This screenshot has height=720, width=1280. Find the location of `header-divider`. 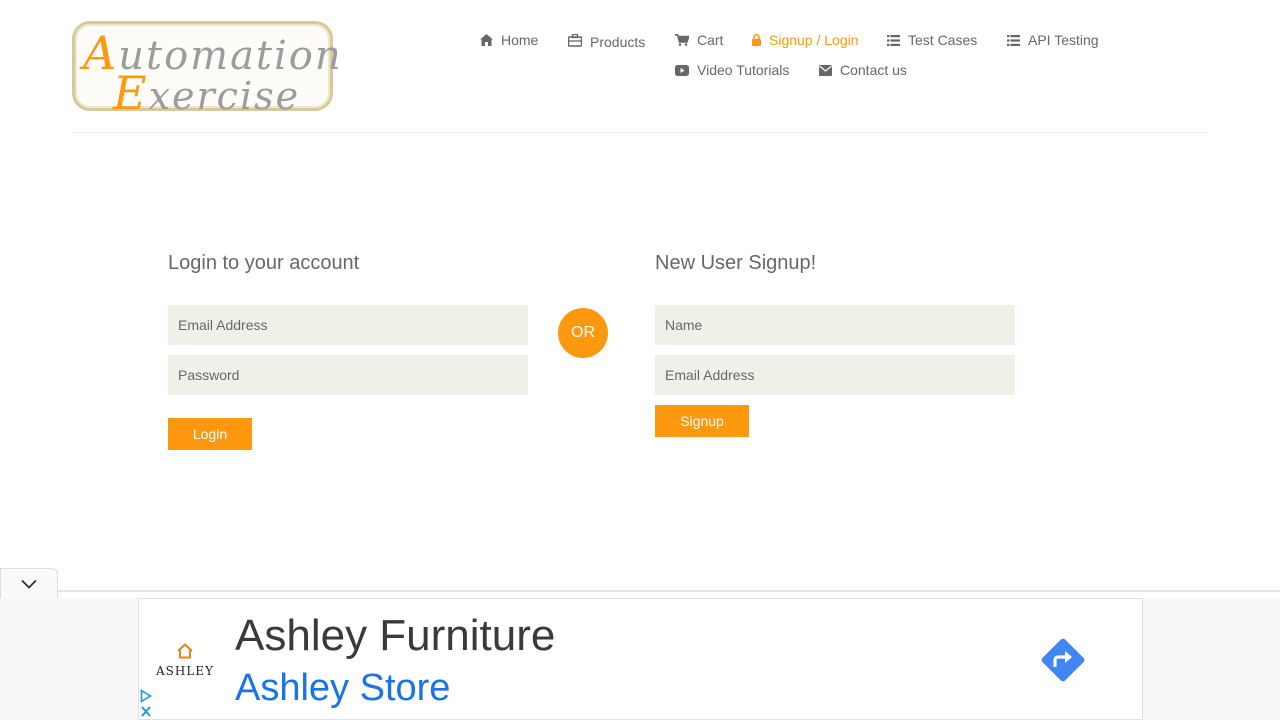

header-divider is located at coordinates (640, 132).